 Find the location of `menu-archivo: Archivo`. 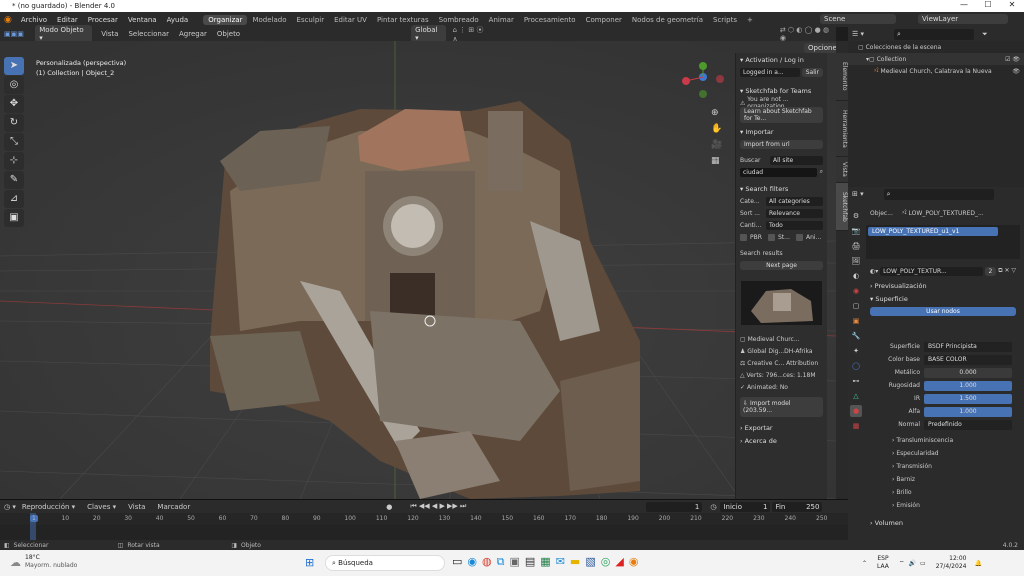

menu-archivo: Archivo is located at coordinates (34, 20).